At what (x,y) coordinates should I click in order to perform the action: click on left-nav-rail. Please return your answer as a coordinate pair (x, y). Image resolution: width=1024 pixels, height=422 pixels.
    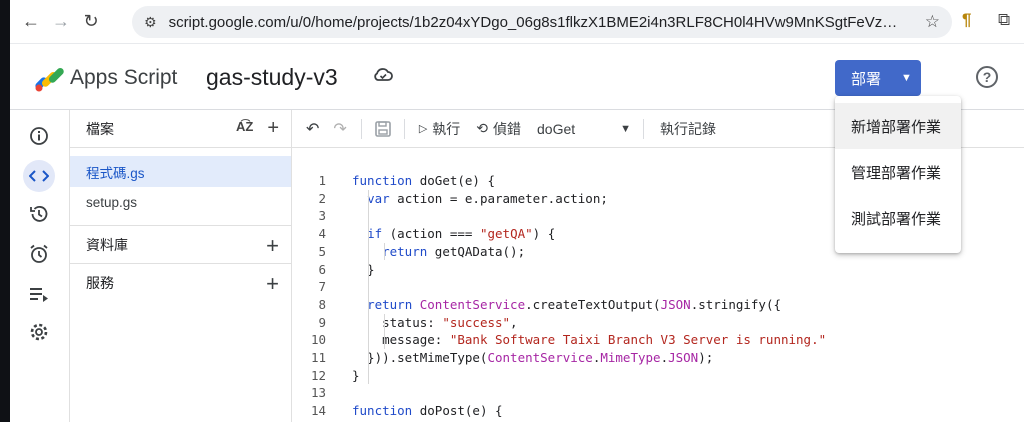
    Looking at the image, I should click on (40, 266).